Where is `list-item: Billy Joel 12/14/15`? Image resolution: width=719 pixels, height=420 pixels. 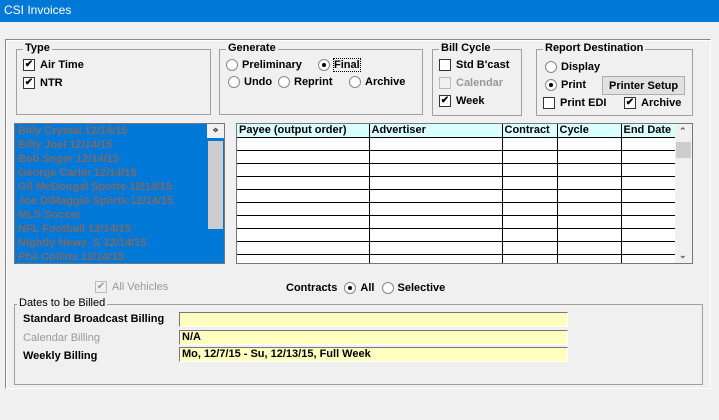 list-item: Billy Joel 12/14/15 is located at coordinates (119, 145).